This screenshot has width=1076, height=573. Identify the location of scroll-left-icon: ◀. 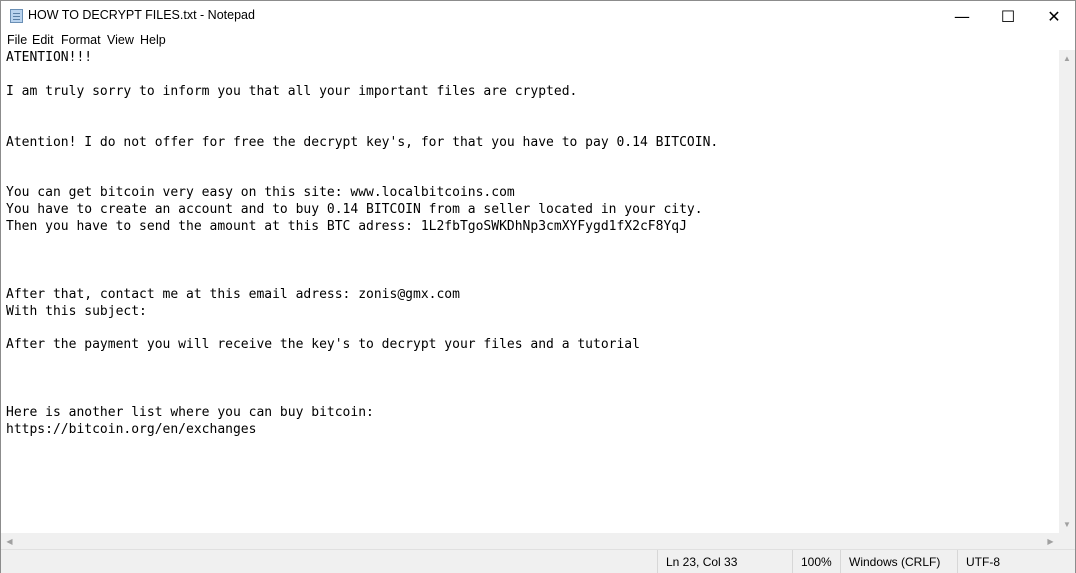
(9, 541).